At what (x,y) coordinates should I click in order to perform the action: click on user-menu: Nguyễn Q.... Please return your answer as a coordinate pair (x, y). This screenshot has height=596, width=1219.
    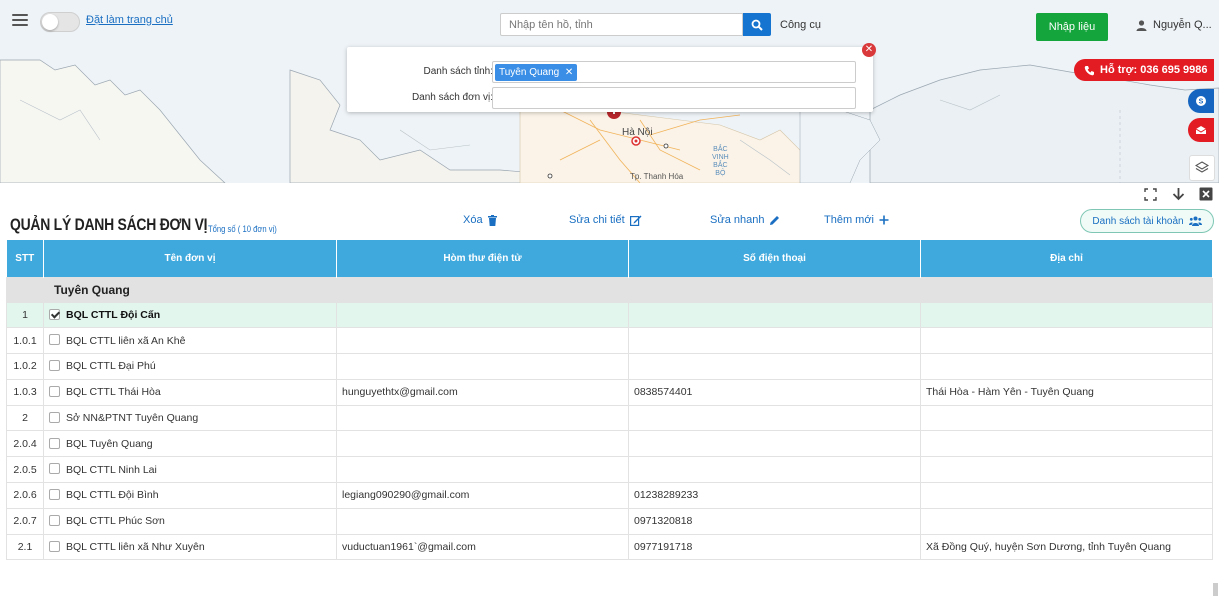
    Looking at the image, I should click on (1174, 25).